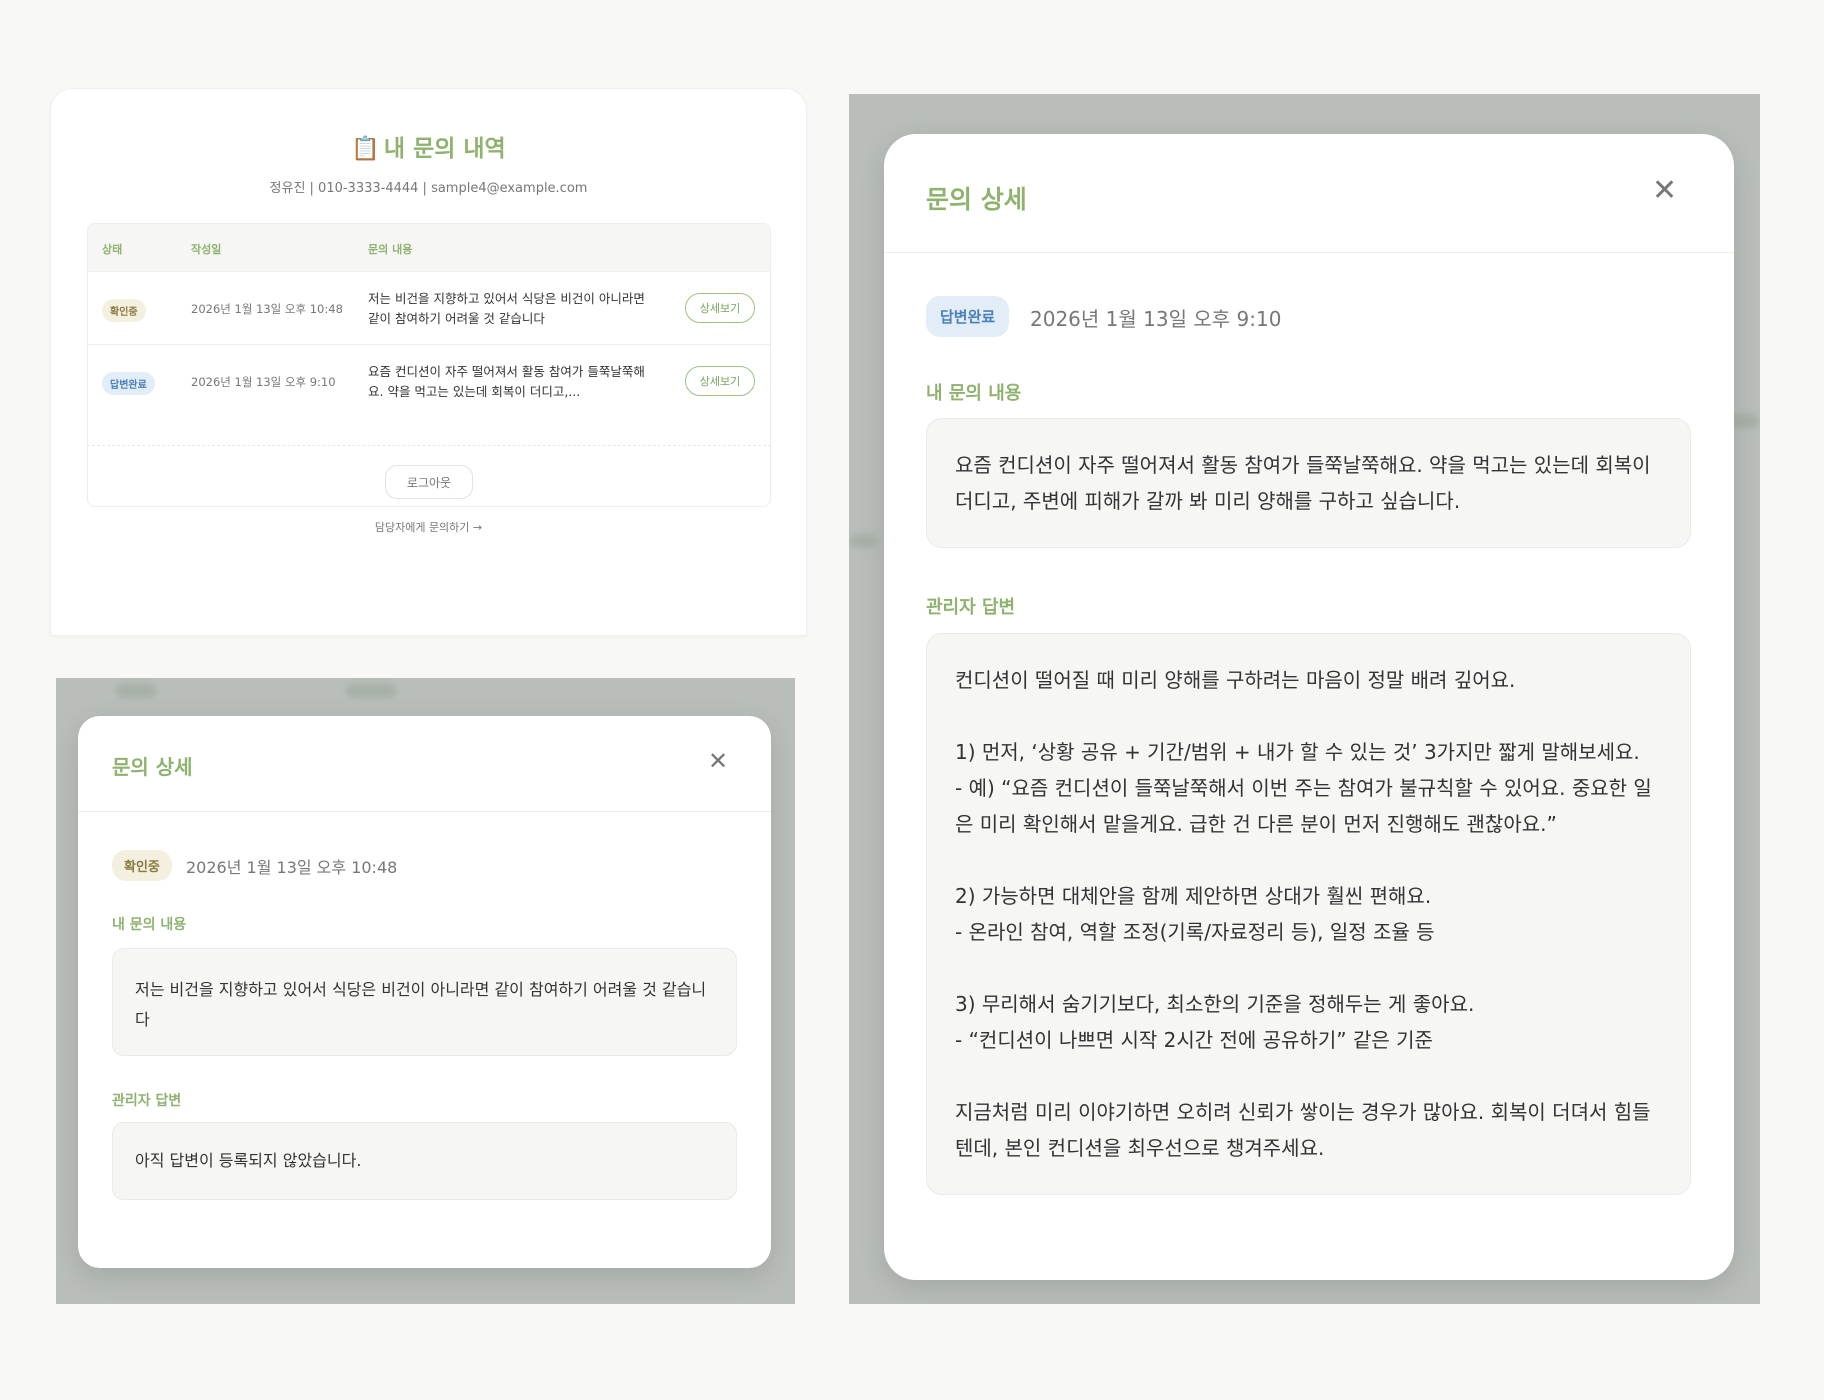  Describe the element at coordinates (112, 249) in the screenshot. I see `column-status: 상태` at that location.